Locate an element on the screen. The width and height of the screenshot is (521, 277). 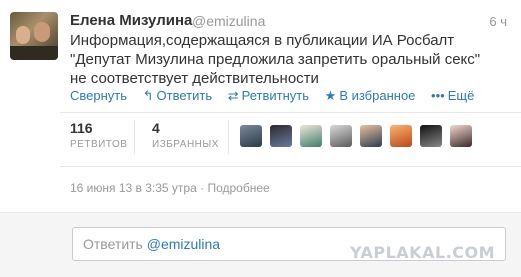
collapse-link: Свернуть is located at coordinates (98, 95).